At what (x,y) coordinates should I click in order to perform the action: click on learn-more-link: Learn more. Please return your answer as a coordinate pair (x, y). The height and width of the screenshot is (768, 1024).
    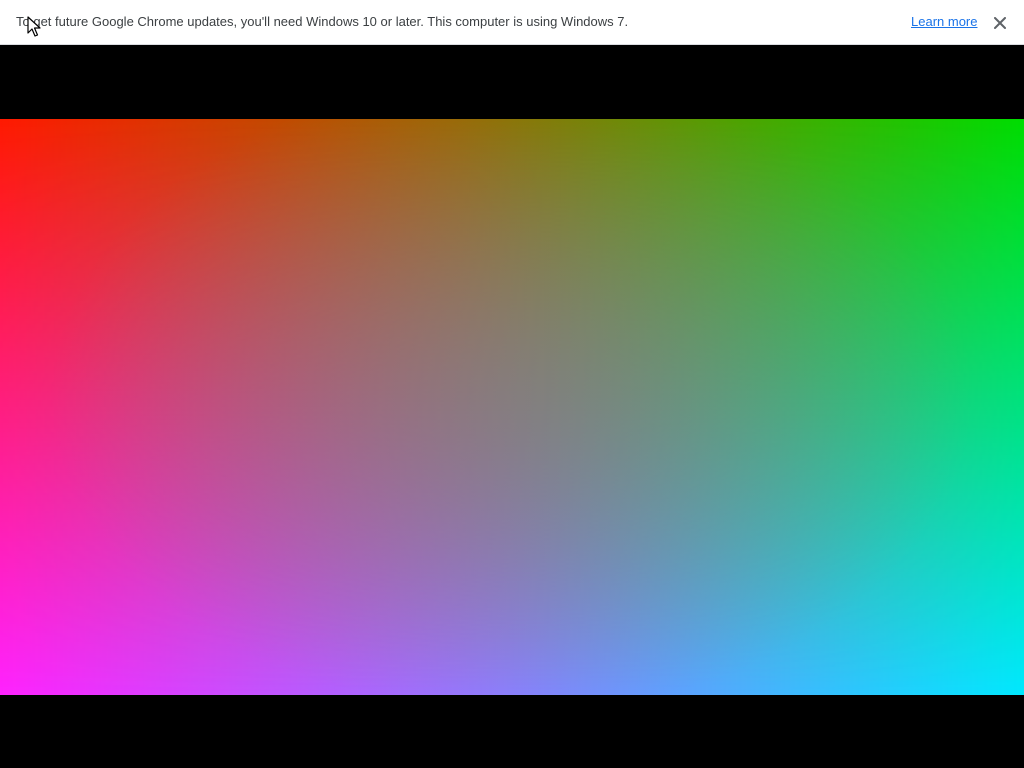
    Looking at the image, I should click on (944, 22).